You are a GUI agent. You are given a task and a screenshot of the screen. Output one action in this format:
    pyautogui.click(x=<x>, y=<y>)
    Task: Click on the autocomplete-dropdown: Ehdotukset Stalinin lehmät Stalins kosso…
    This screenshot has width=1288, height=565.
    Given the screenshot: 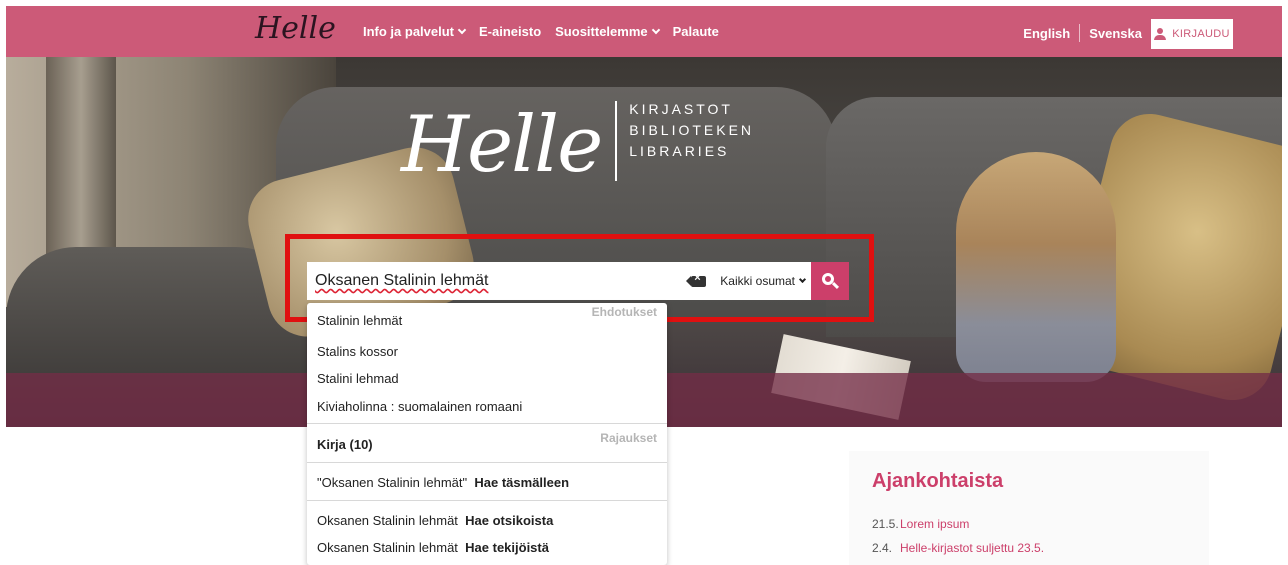 What is the action you would take?
    pyautogui.click(x=487, y=434)
    